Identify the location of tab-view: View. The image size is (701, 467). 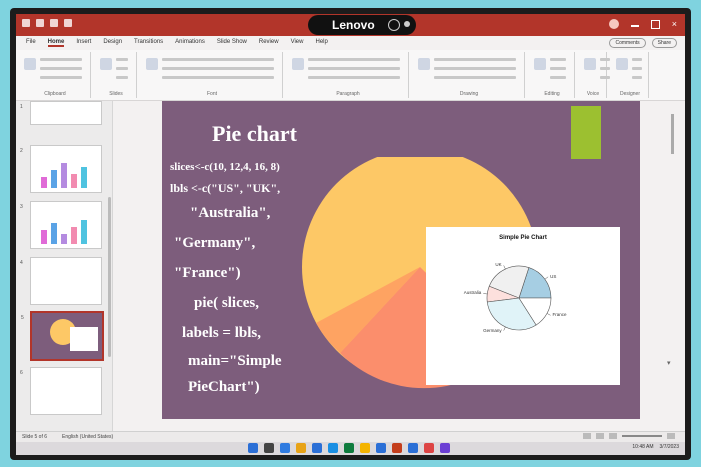
(297, 43).